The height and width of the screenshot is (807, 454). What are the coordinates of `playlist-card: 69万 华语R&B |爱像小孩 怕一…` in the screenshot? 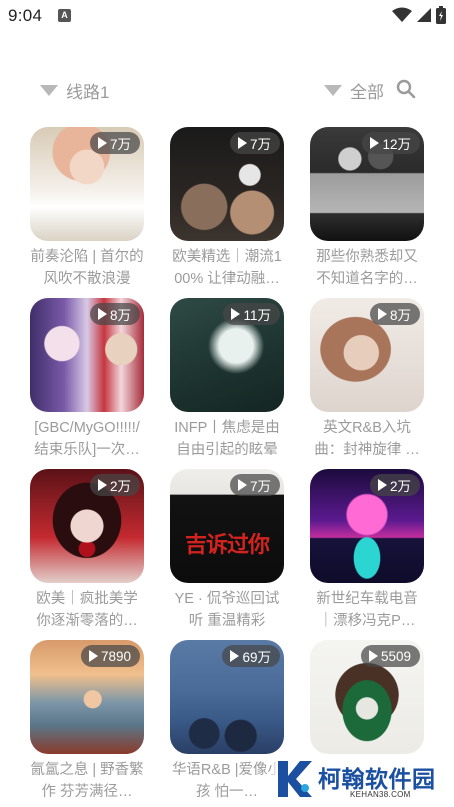 It's located at (227, 721).